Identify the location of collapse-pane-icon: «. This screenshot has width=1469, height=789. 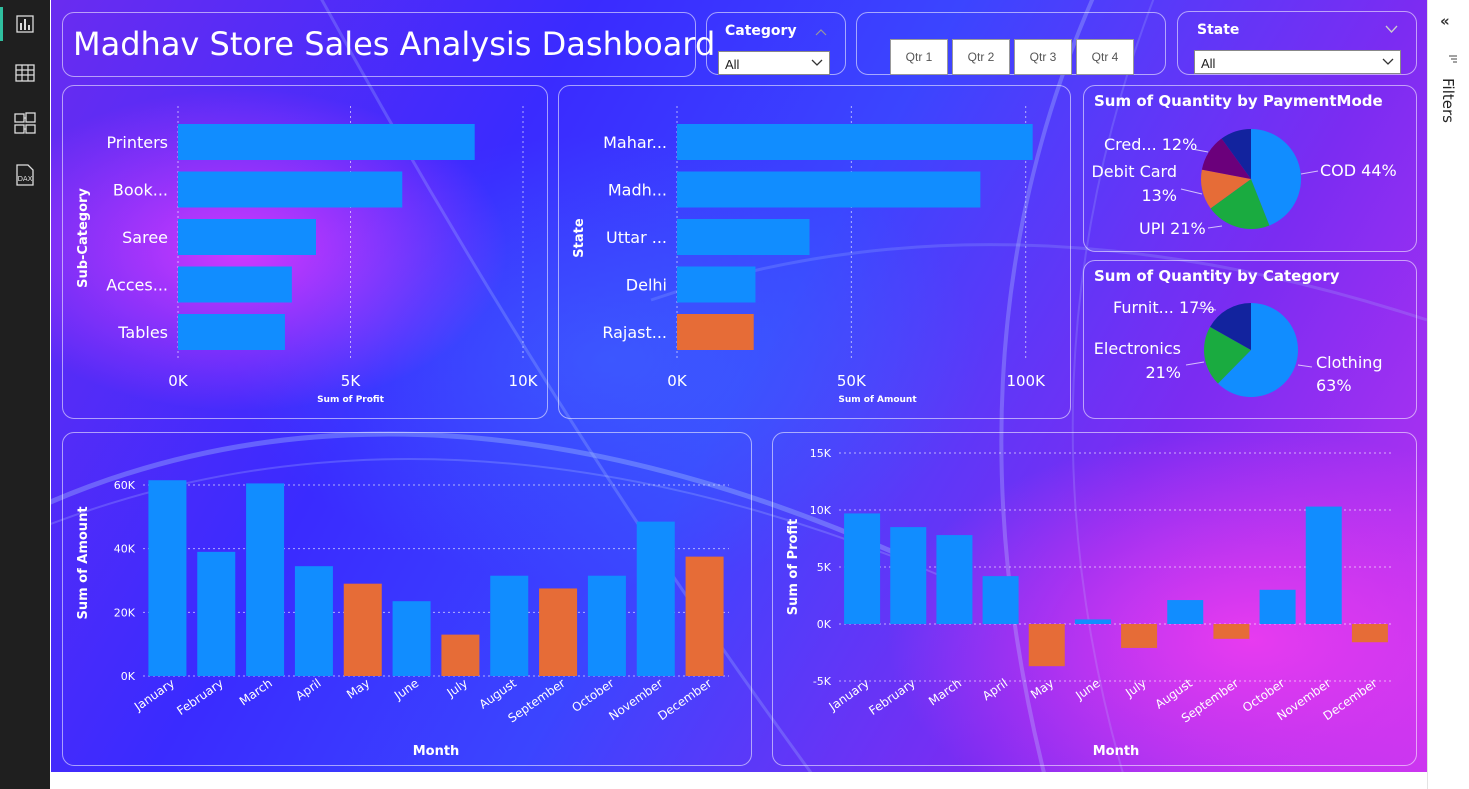
(1445, 21).